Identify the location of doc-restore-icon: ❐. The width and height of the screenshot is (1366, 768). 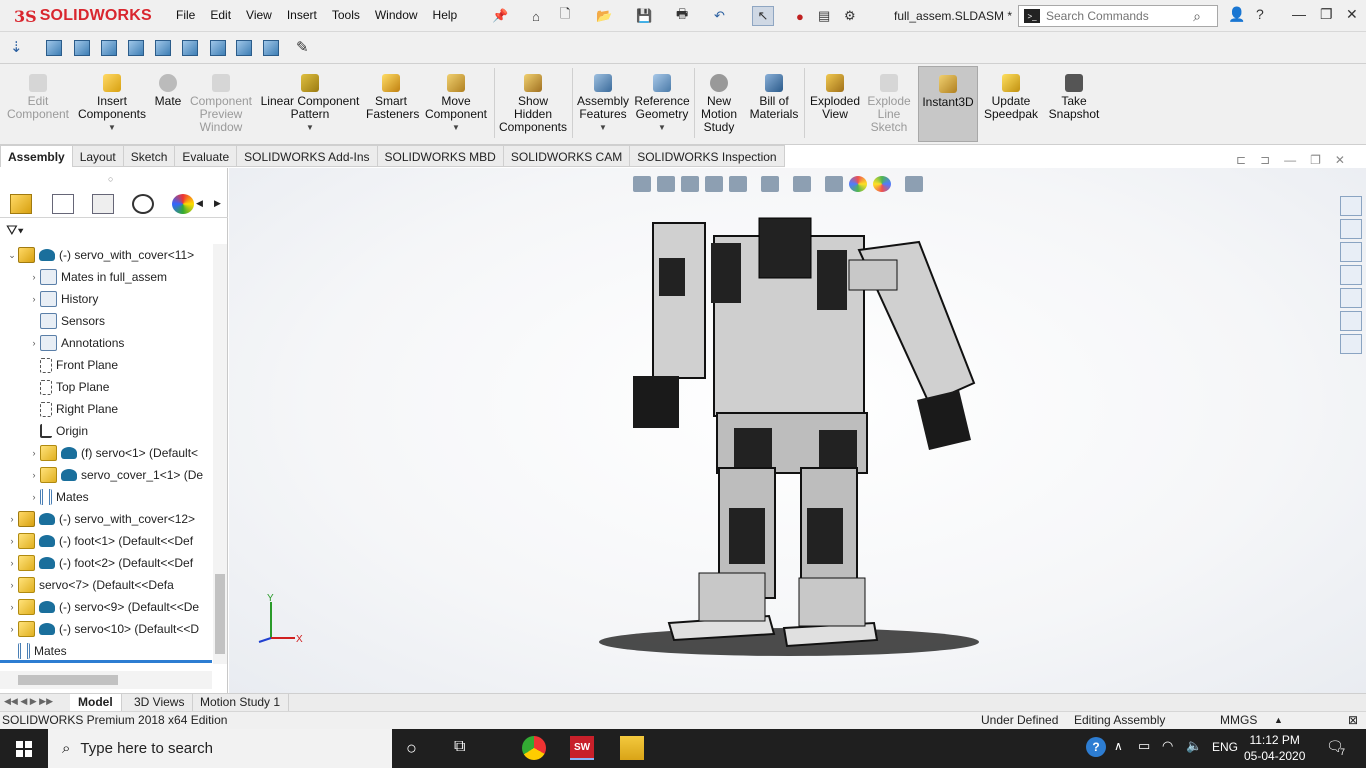
(1315, 160).